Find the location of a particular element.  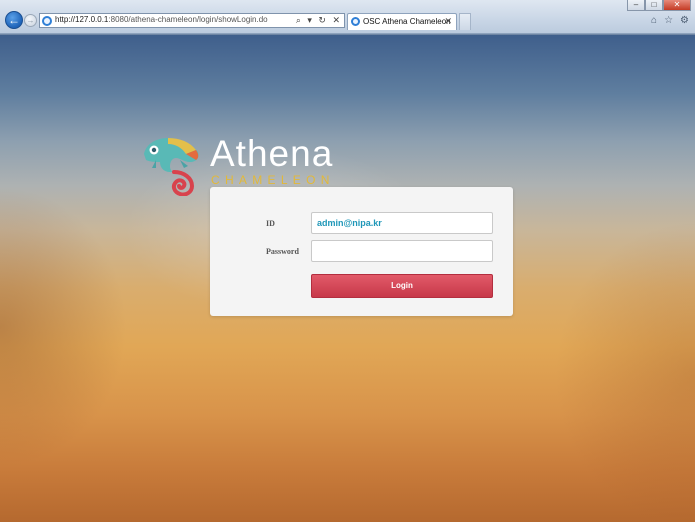

browser-toolbar: ⌂ ☆ ⚙ is located at coordinates (670, 20).